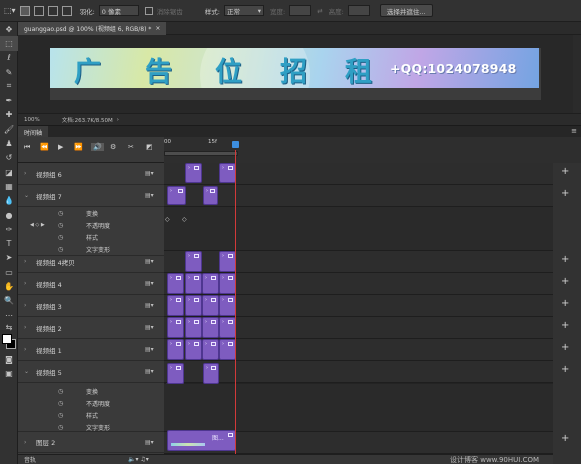 The image size is (581, 464). Describe the element at coordinates (9, 143) in the screenshot. I see `stamp-icon: ♟` at that location.